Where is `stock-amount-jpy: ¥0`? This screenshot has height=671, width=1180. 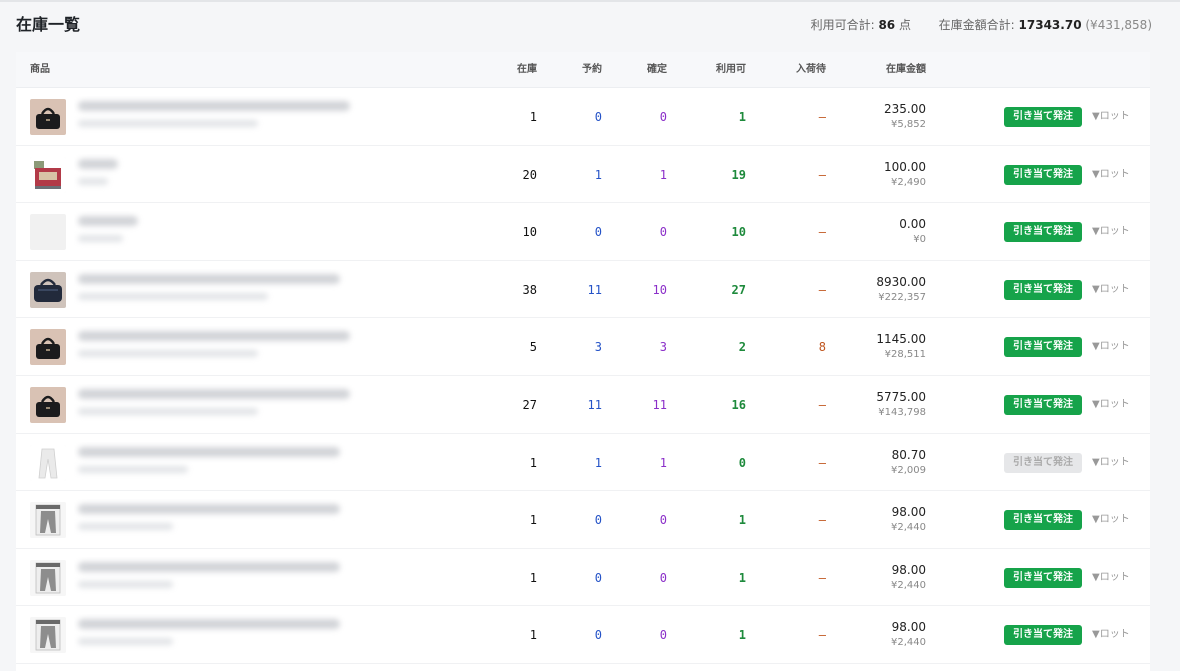
stock-amount-jpy: ¥0 is located at coordinates (919, 240).